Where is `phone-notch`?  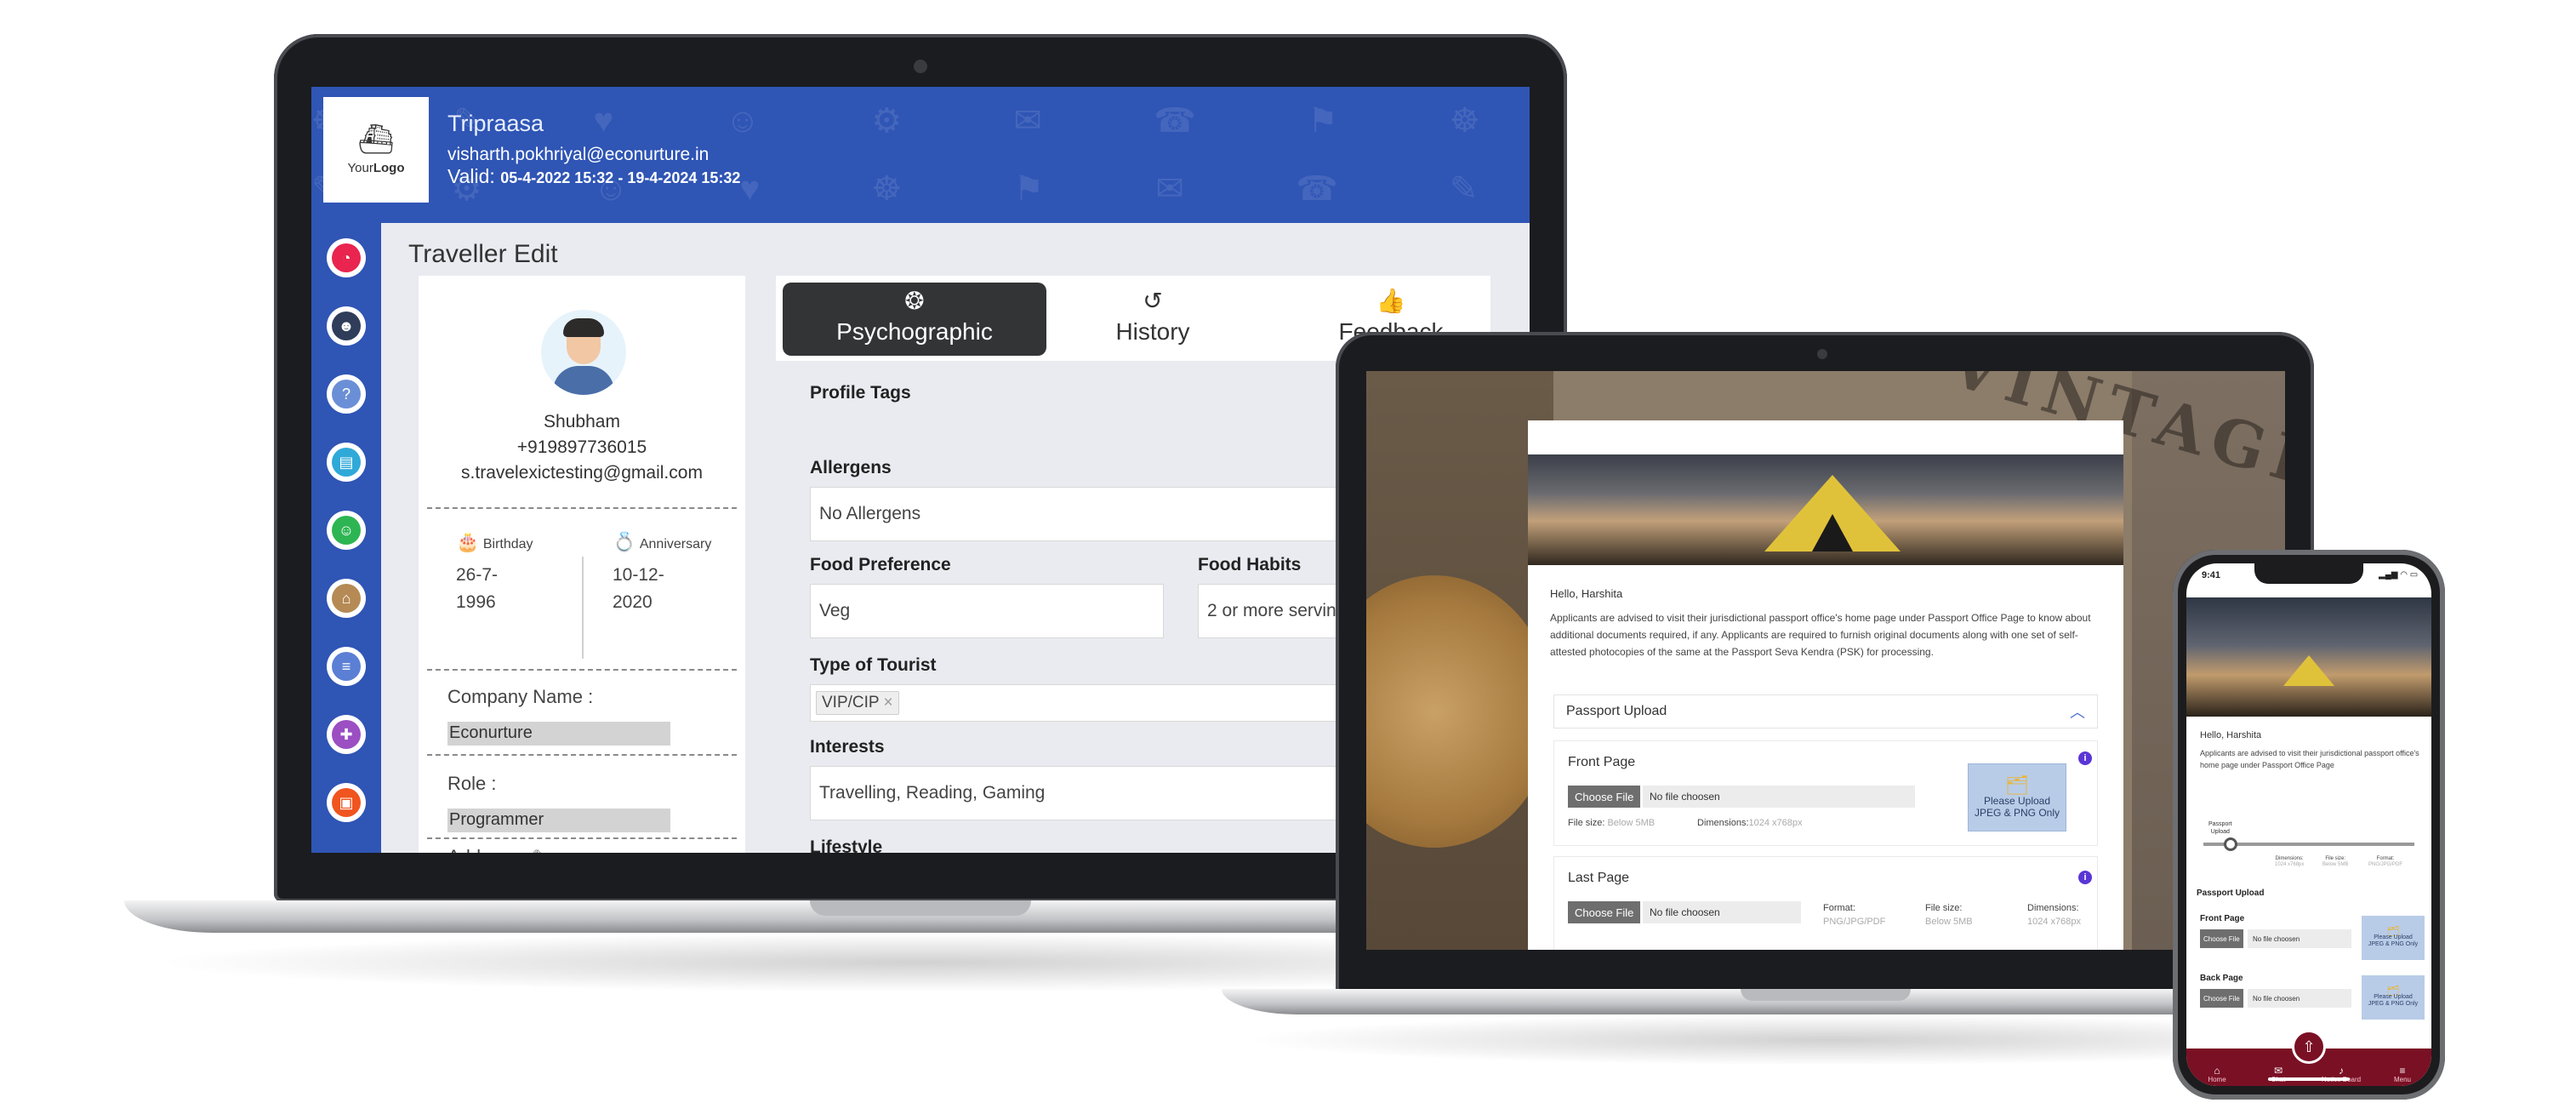 phone-notch is located at coordinates (2309, 574).